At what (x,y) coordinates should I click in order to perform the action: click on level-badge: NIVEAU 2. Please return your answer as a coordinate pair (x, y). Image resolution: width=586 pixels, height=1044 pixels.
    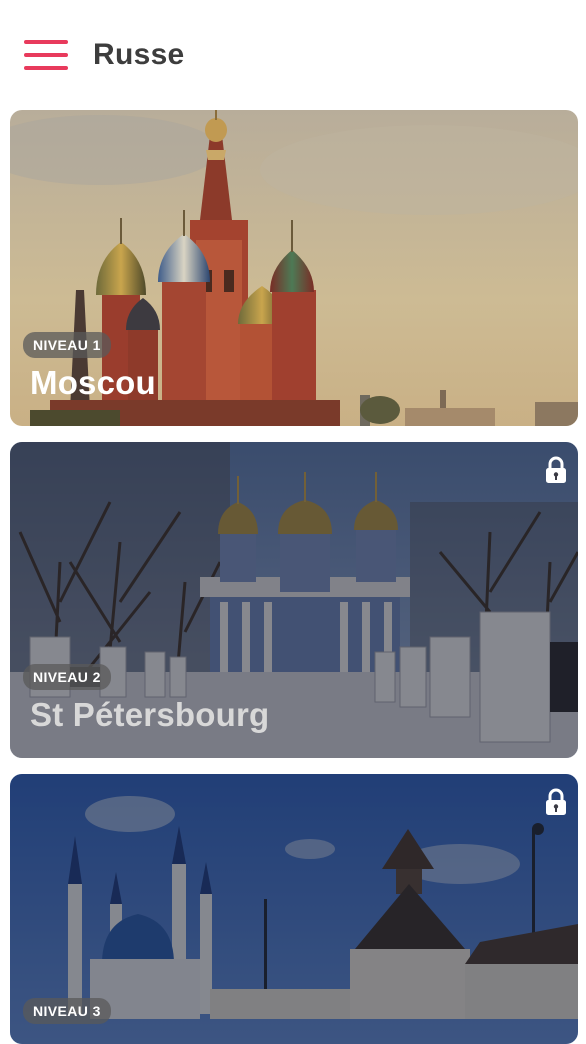
    Looking at the image, I should click on (67, 677).